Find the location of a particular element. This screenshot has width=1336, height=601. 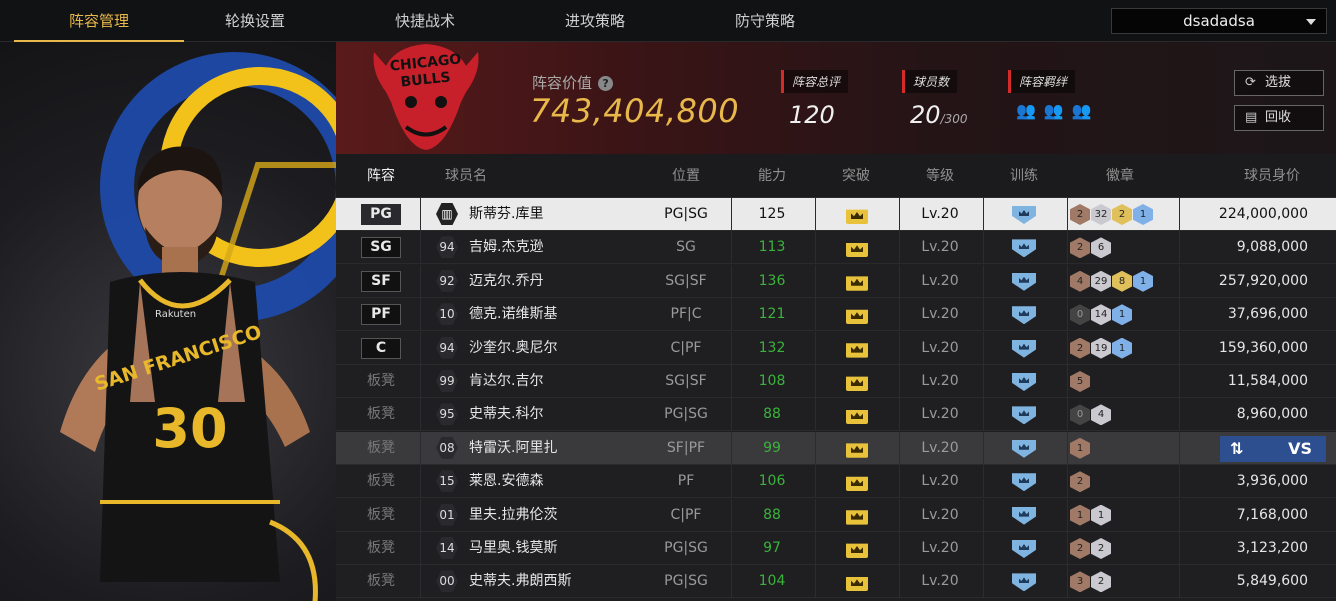

badge-count: 2 is located at coordinates (1080, 548).